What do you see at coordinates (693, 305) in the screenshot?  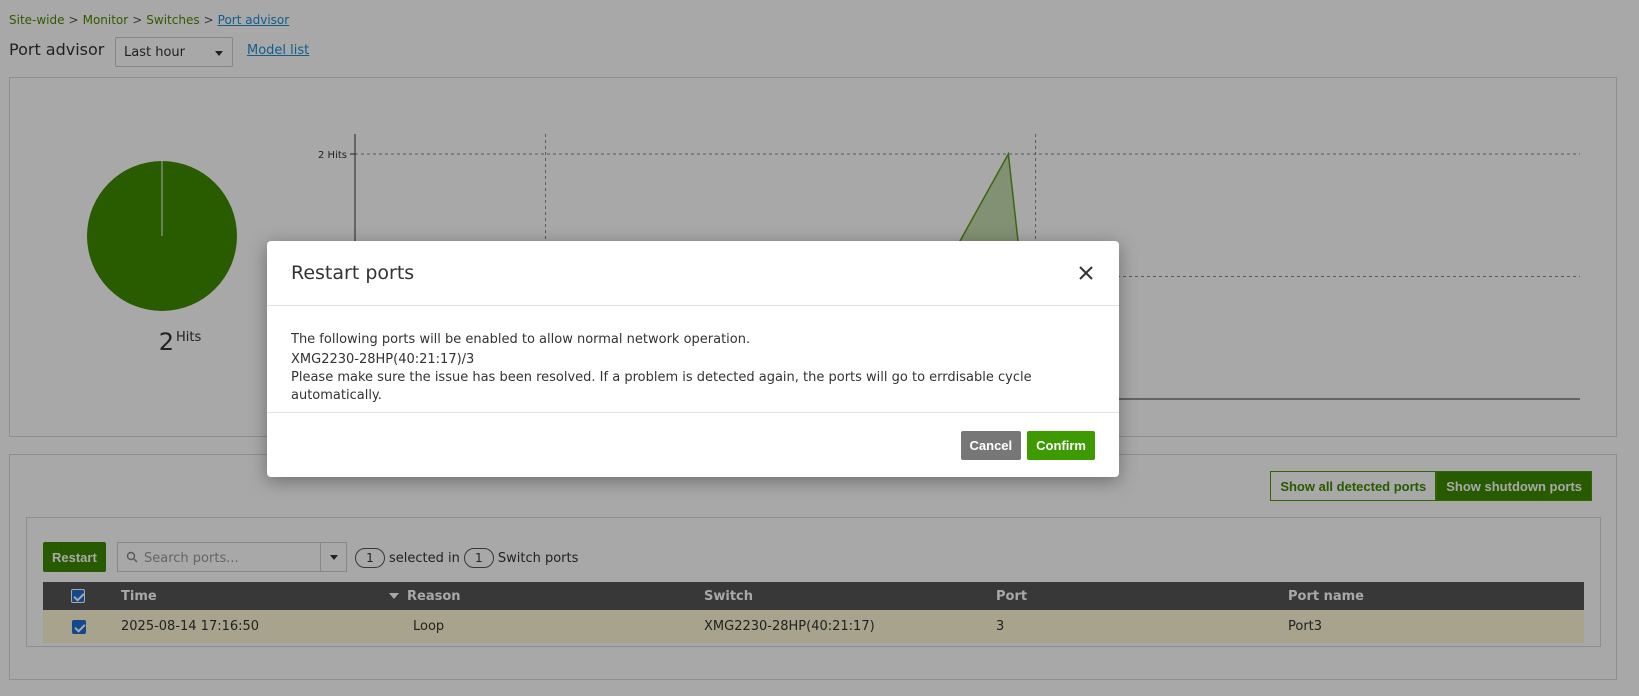 I see `dialog-header-divider` at bounding box center [693, 305].